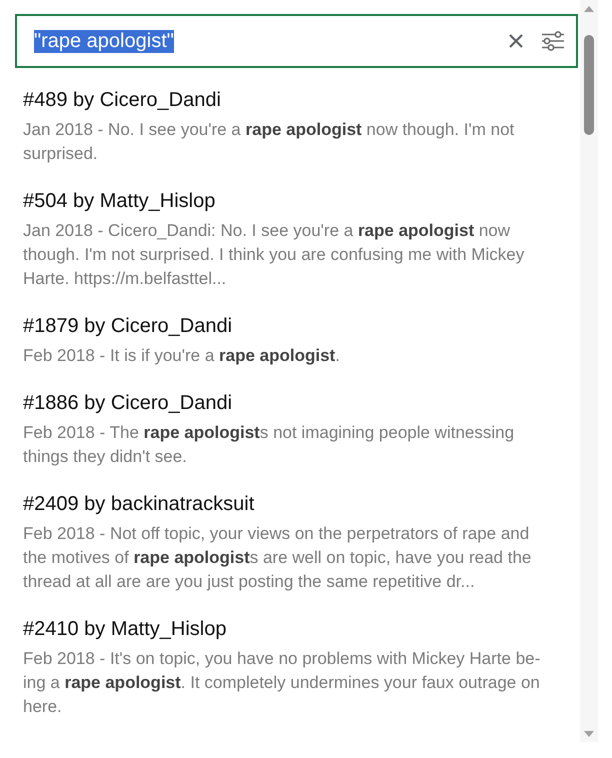 The image size is (612, 758). What do you see at coordinates (119, 201) in the screenshot?
I see `result-title: #504 by Matty_Hislop` at bounding box center [119, 201].